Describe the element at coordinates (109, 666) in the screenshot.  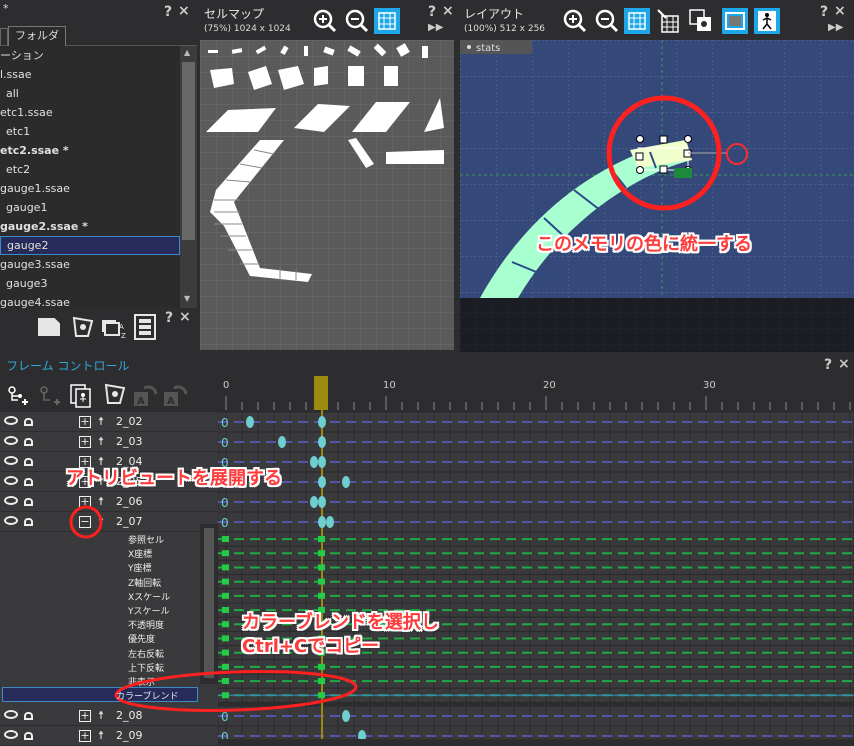
I see `attribute-row: 上下反転` at that location.